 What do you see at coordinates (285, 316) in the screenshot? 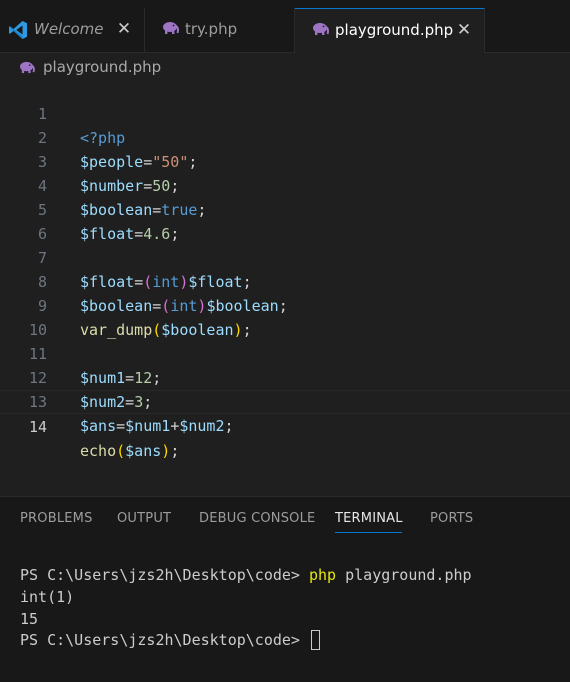
I see `code-line: 10` at bounding box center [285, 316].